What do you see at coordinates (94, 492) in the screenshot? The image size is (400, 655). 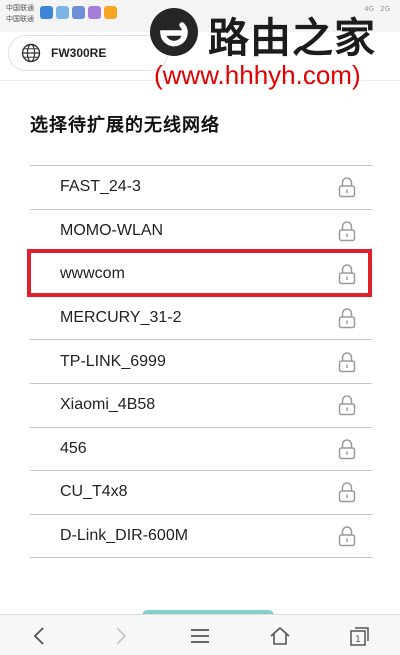 I see `network-name: CU_T4x8` at bounding box center [94, 492].